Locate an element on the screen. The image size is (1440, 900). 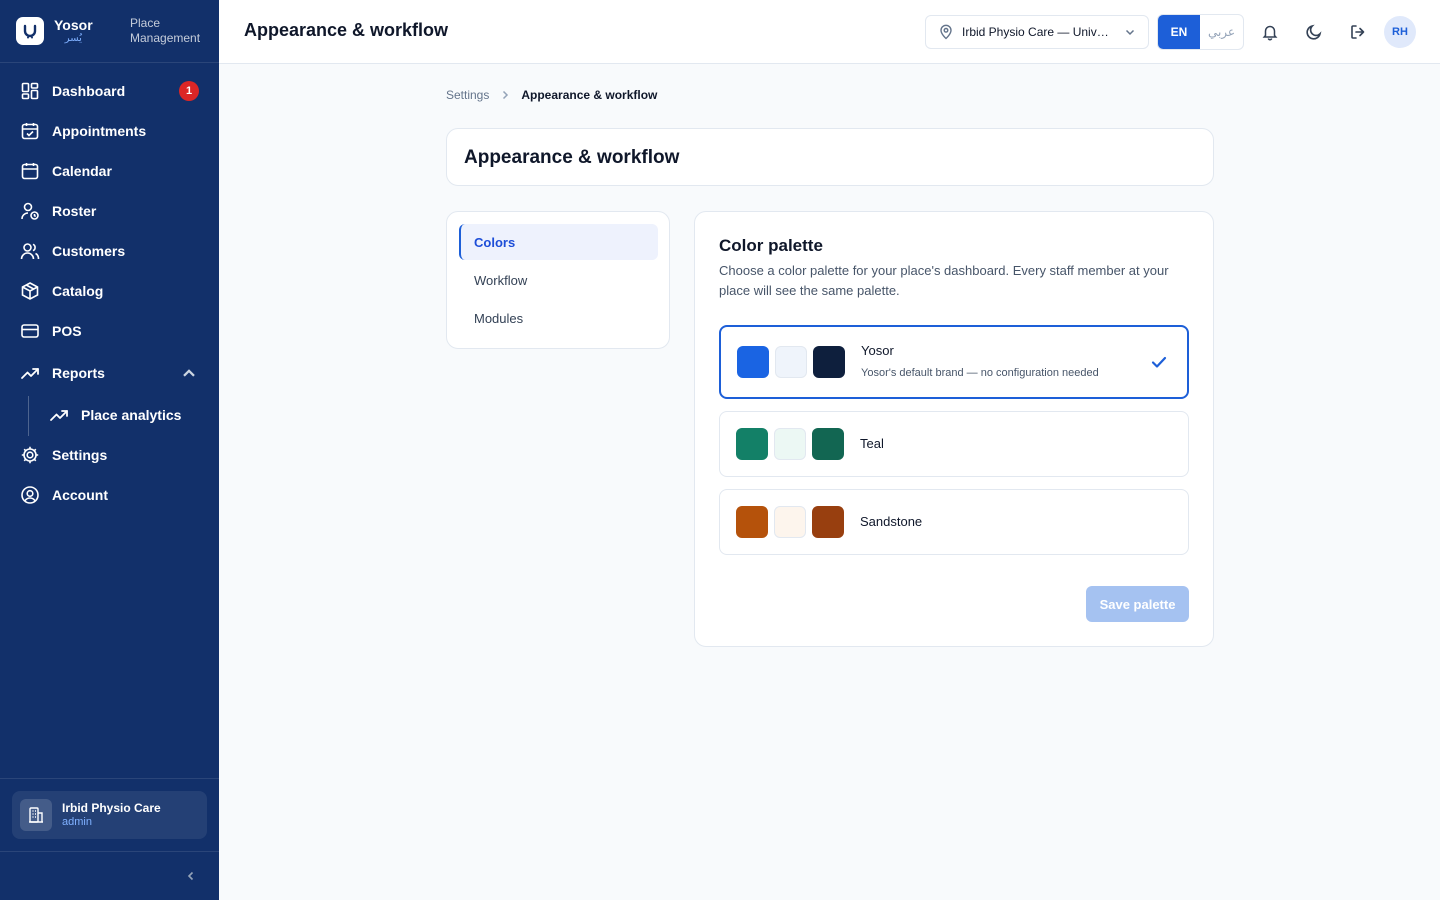
dashboard-icon is located at coordinates (30, 91).